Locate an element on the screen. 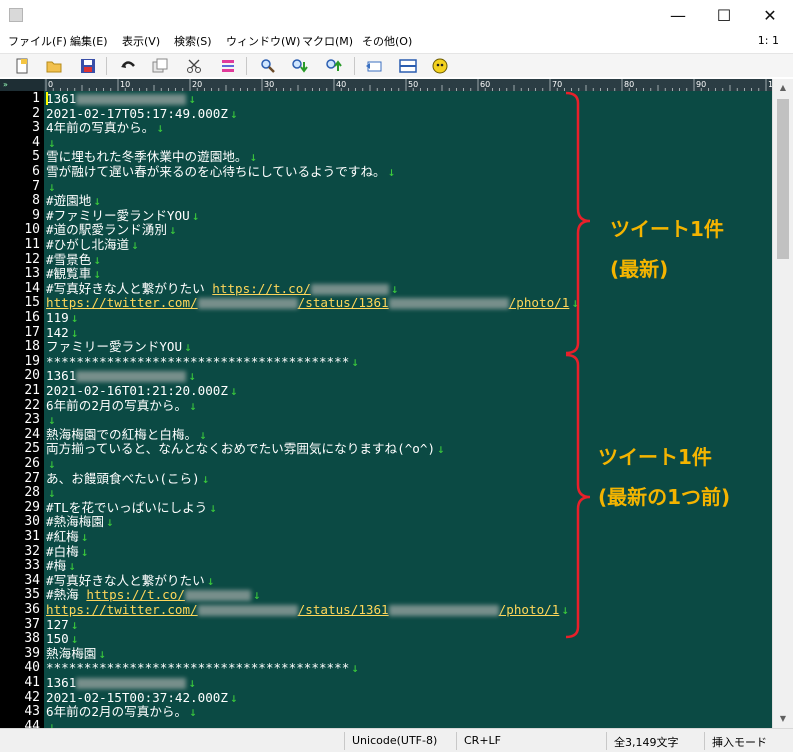 The image size is (793, 752). search-next-icon is located at coordinates (300, 66).